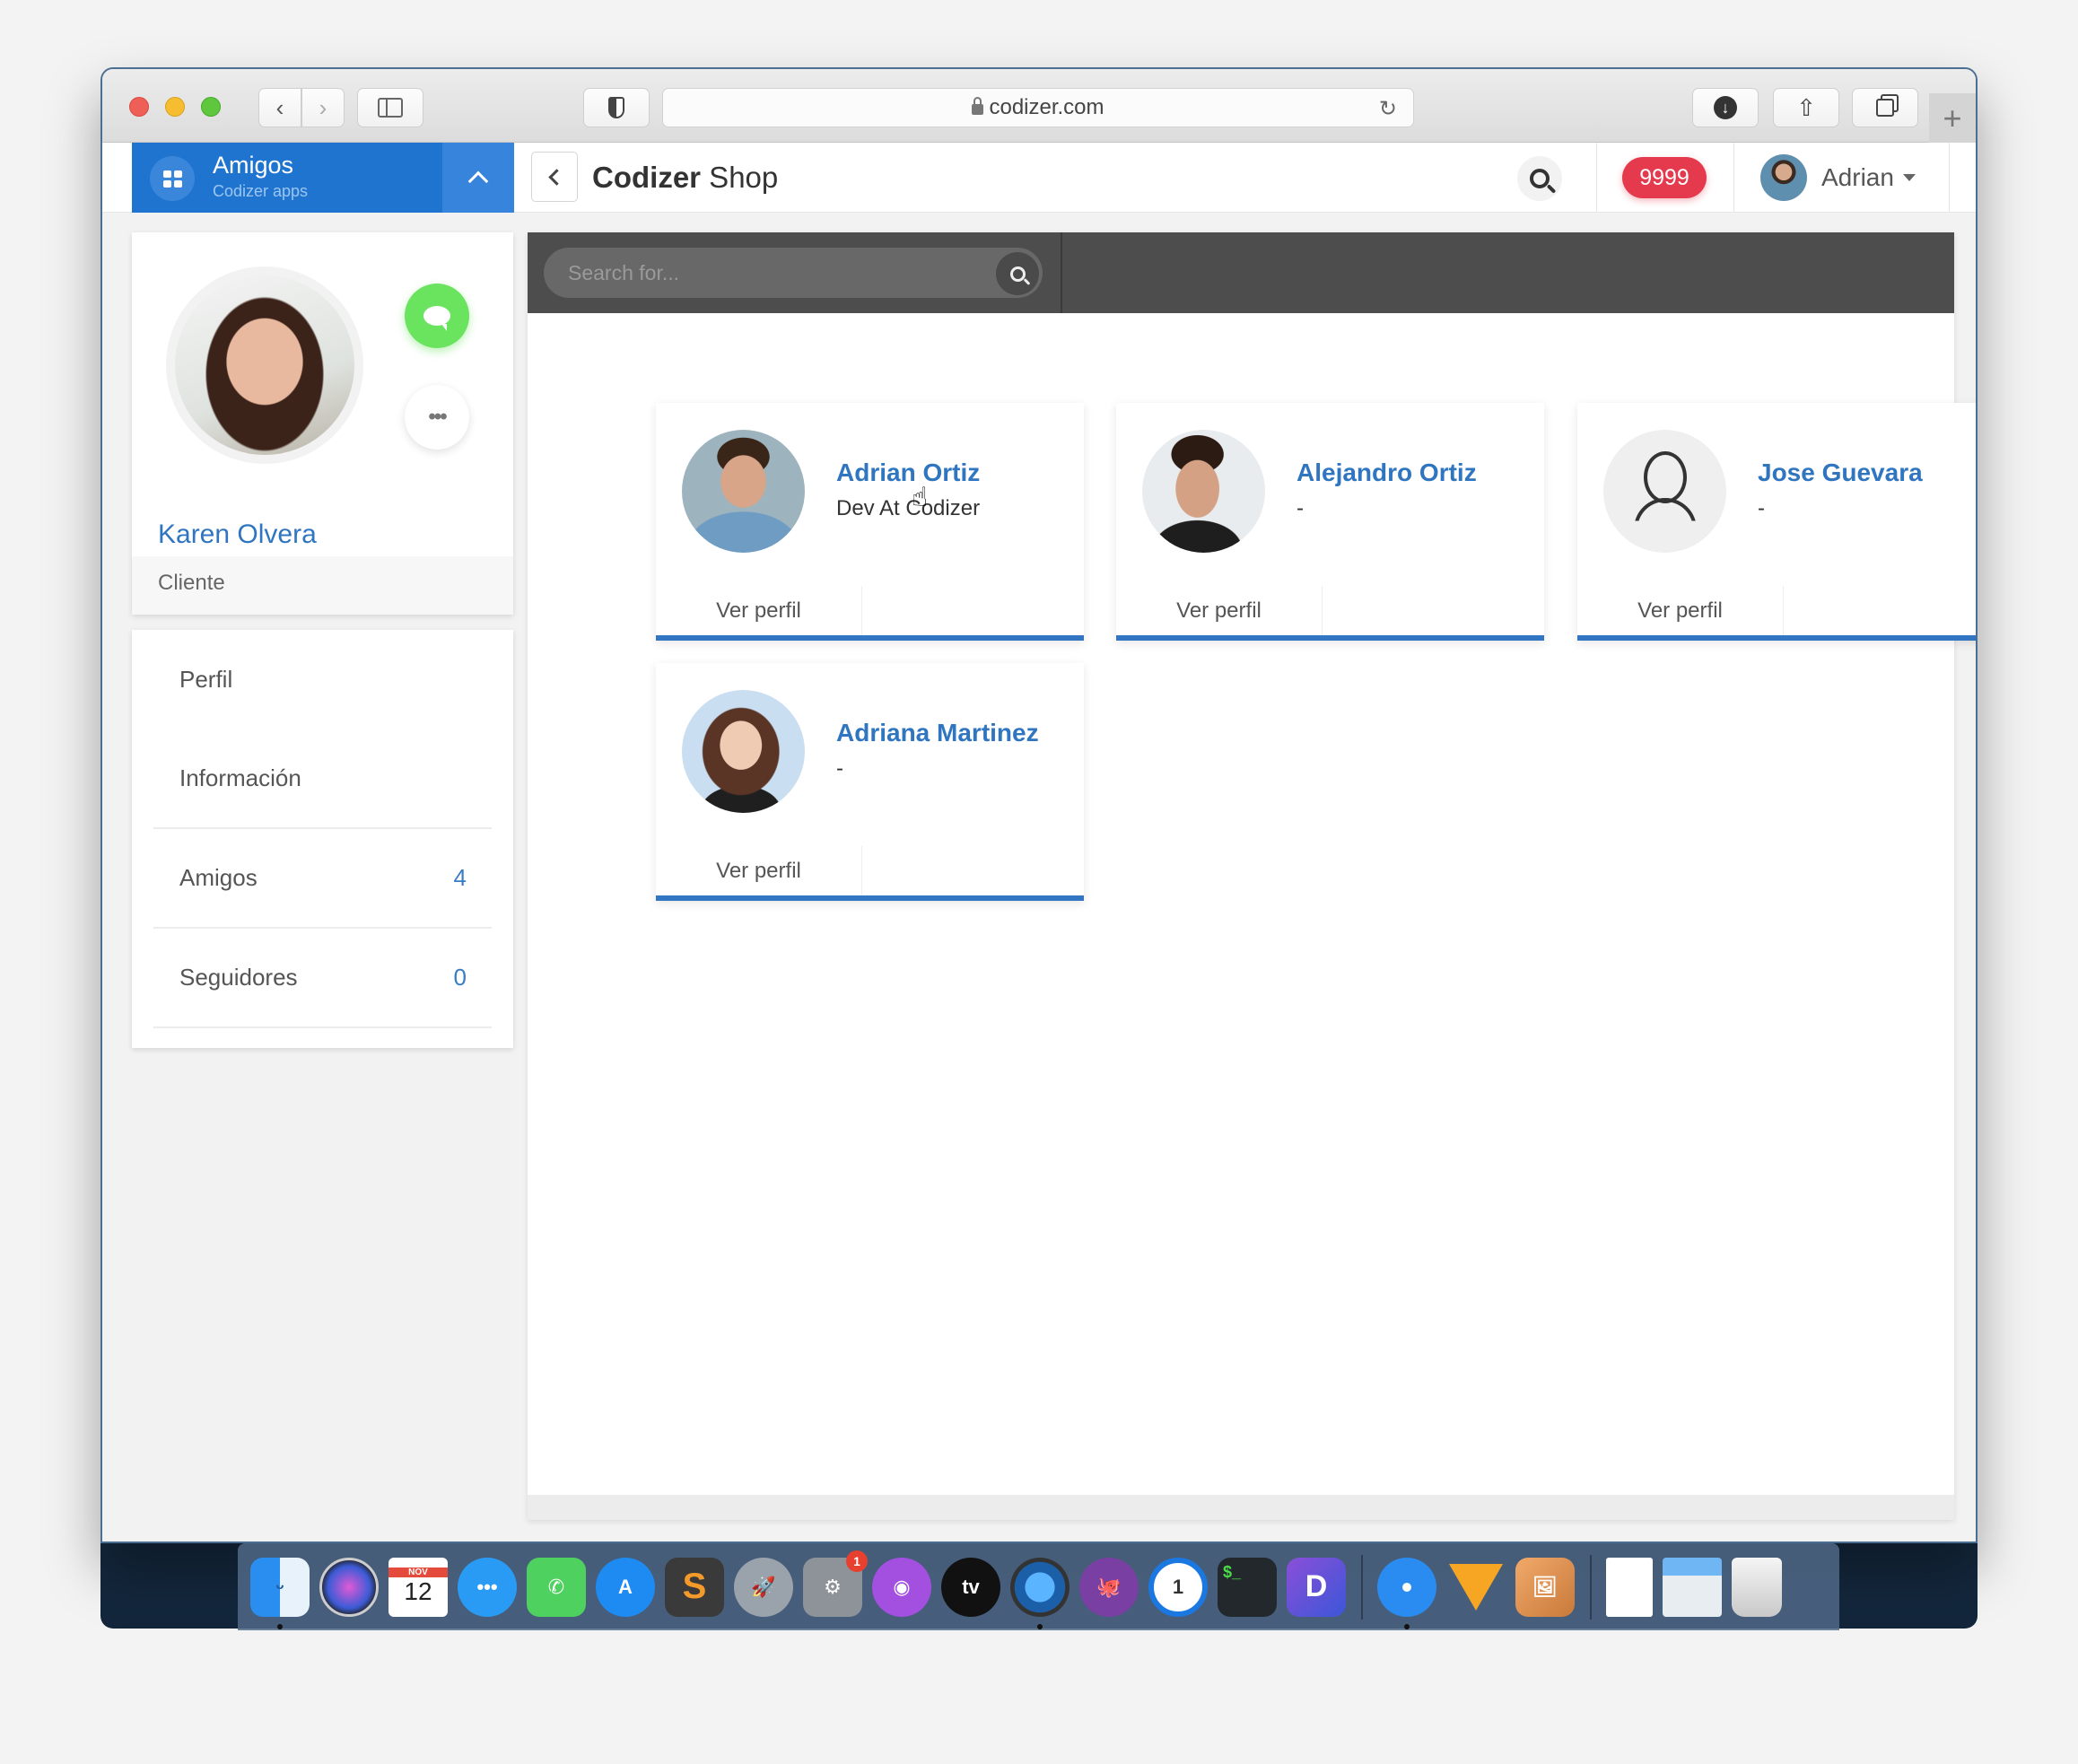 This screenshot has height=1764, width=2078. Describe the element at coordinates (1757, 1587) in the screenshot. I see `trash-icon` at that location.